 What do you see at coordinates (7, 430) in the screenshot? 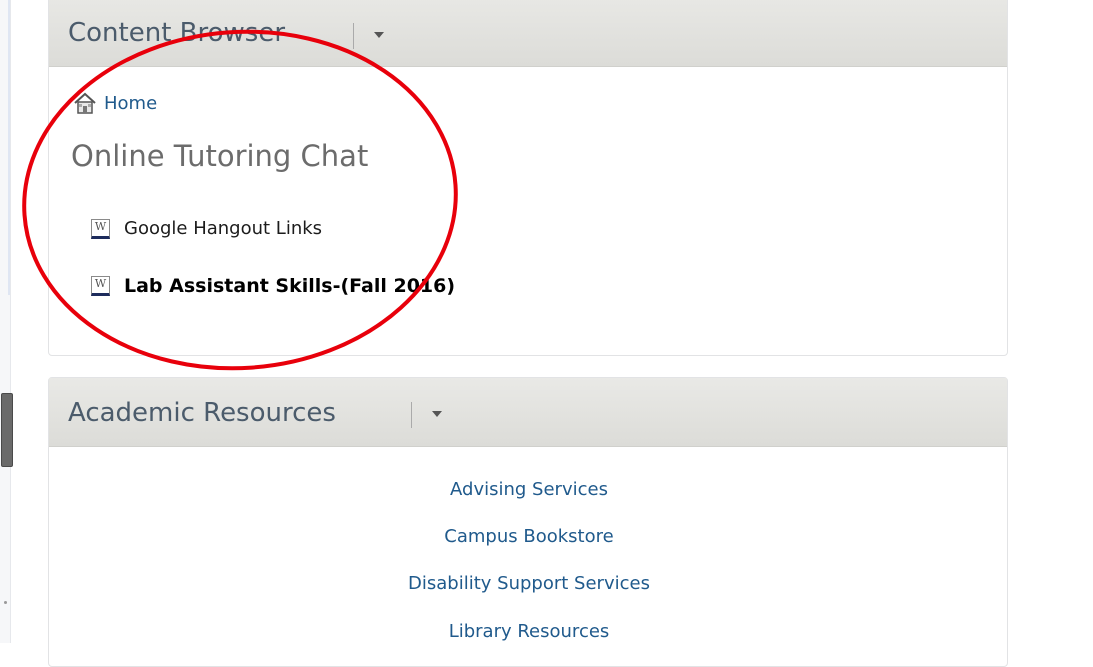
I see `scrollbar-handle` at bounding box center [7, 430].